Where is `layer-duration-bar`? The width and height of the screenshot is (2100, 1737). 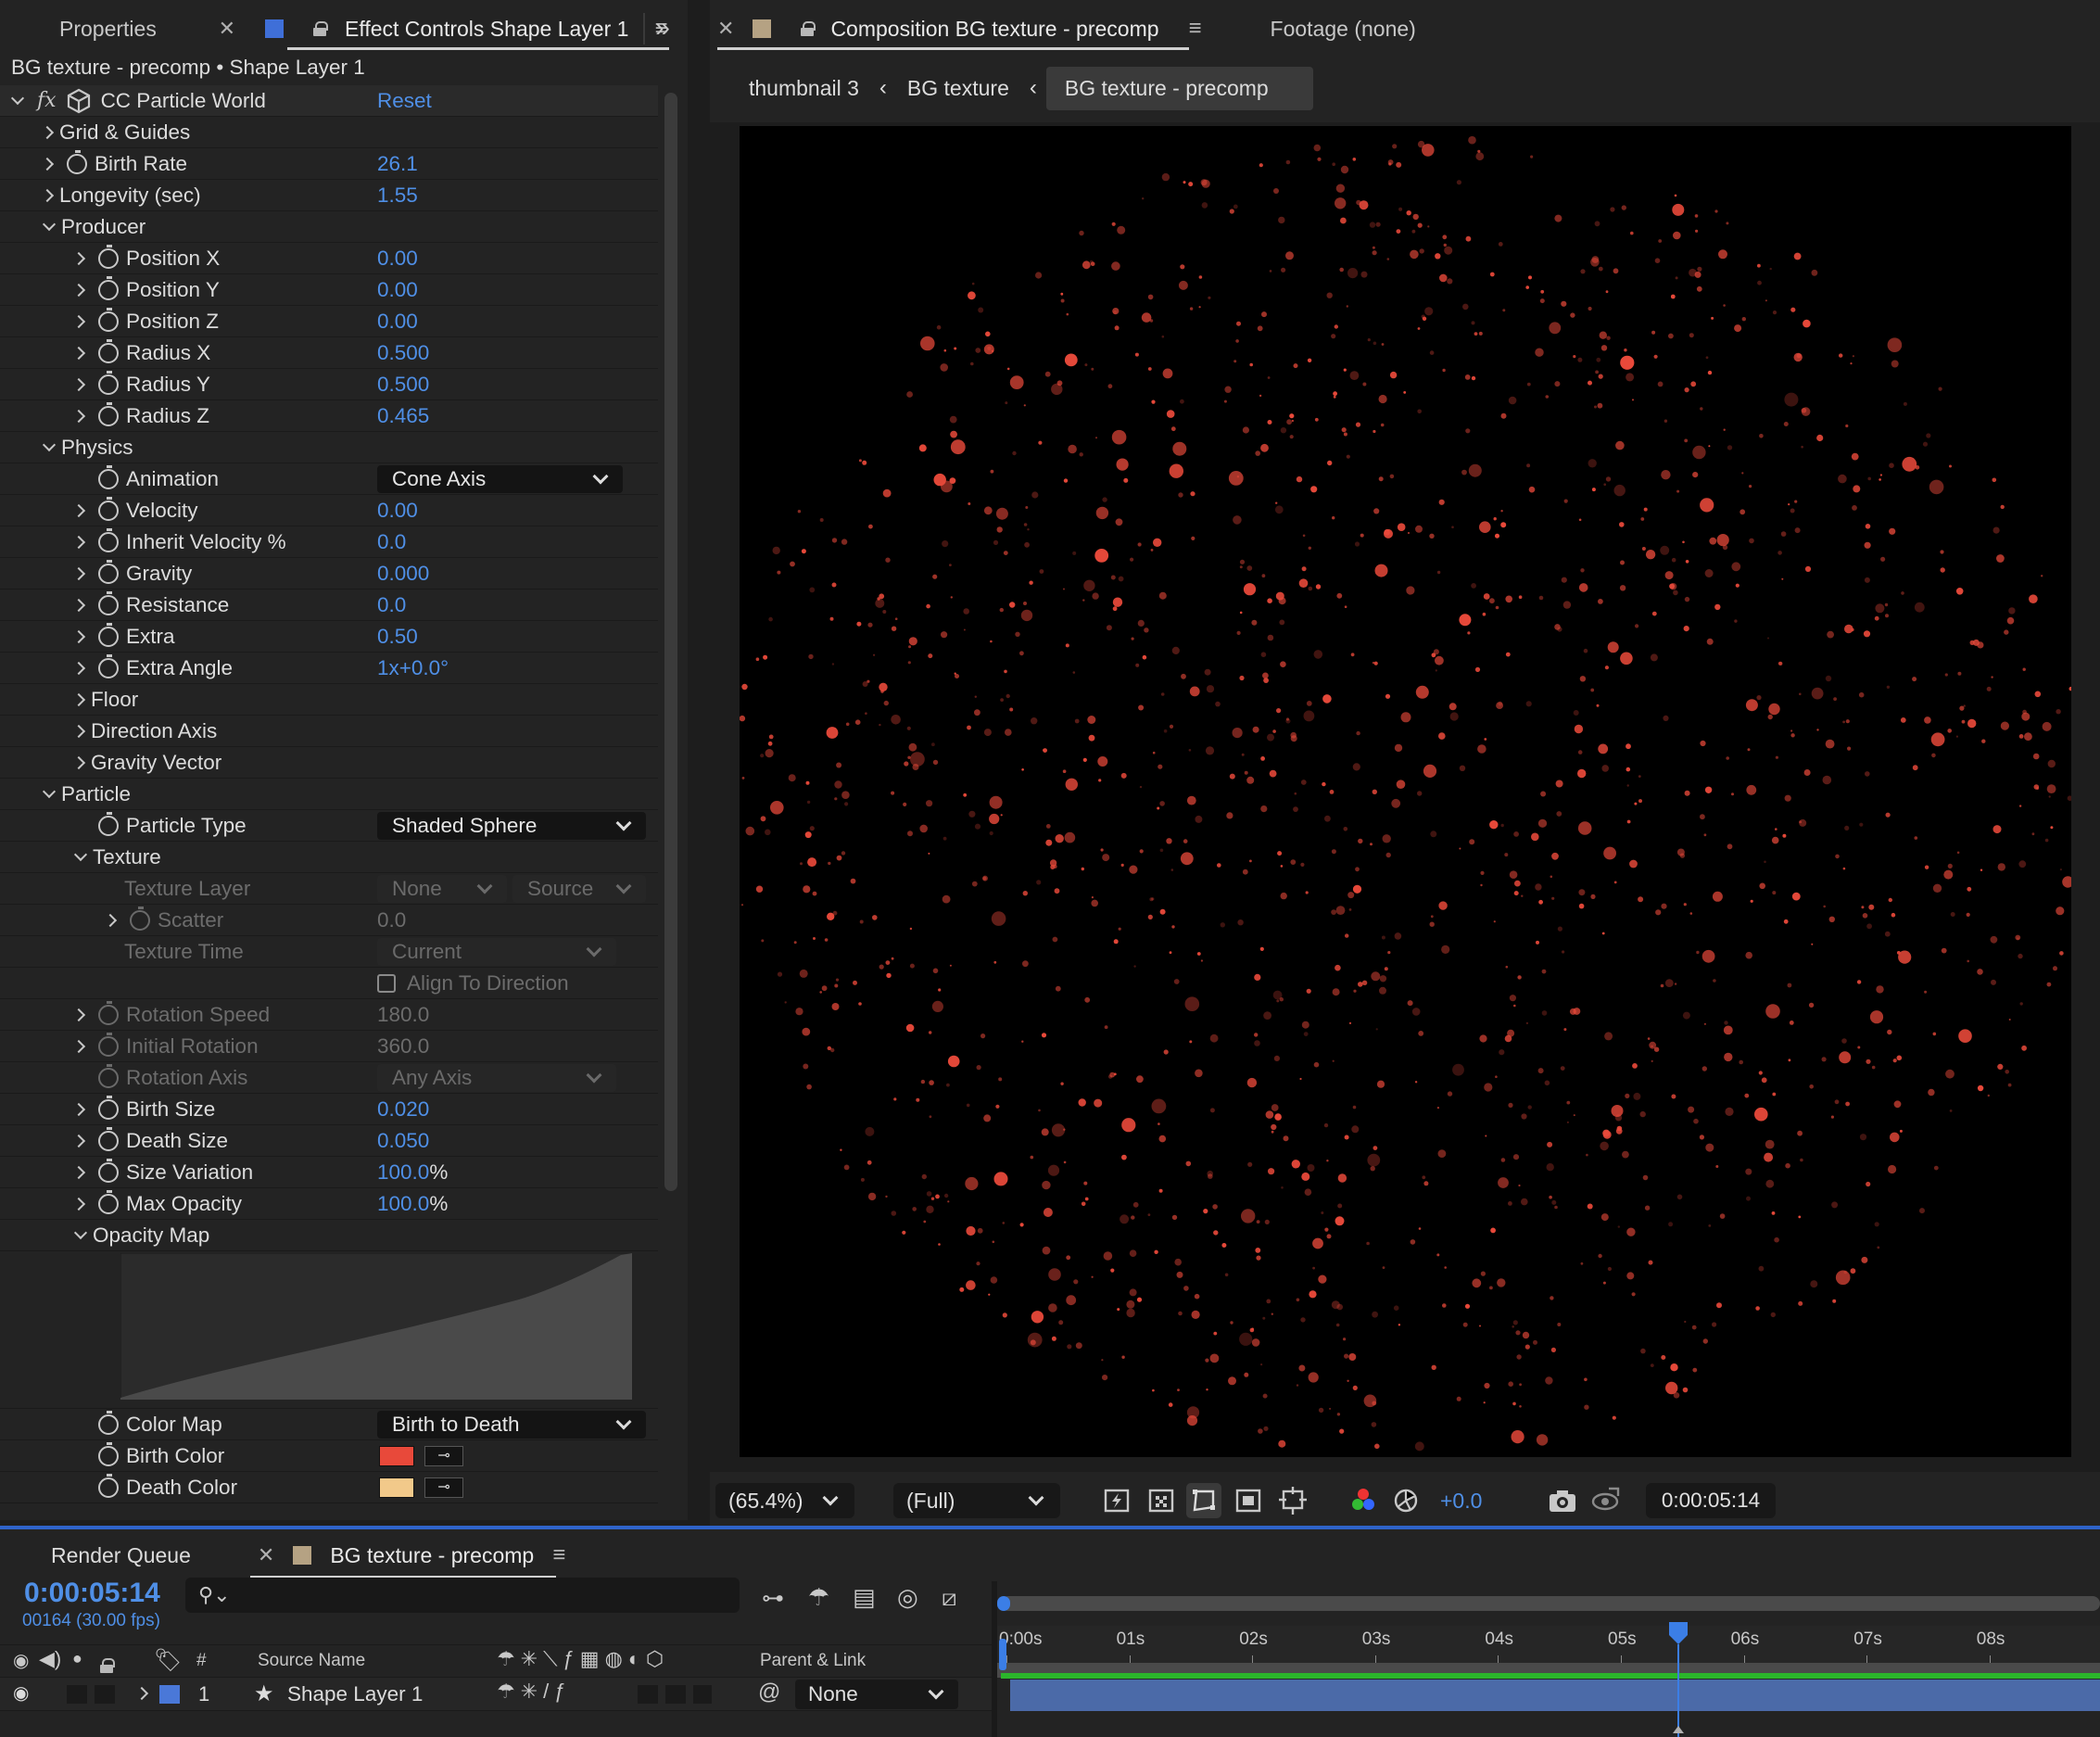 layer-duration-bar is located at coordinates (1555, 1696).